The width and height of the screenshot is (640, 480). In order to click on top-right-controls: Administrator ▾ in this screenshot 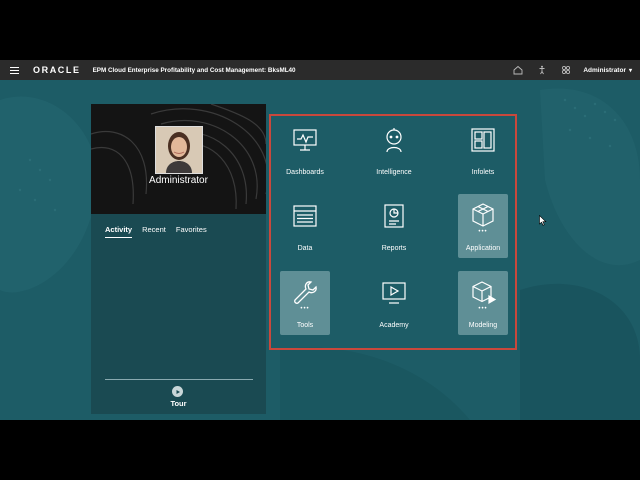, I will do `click(566, 70)`.